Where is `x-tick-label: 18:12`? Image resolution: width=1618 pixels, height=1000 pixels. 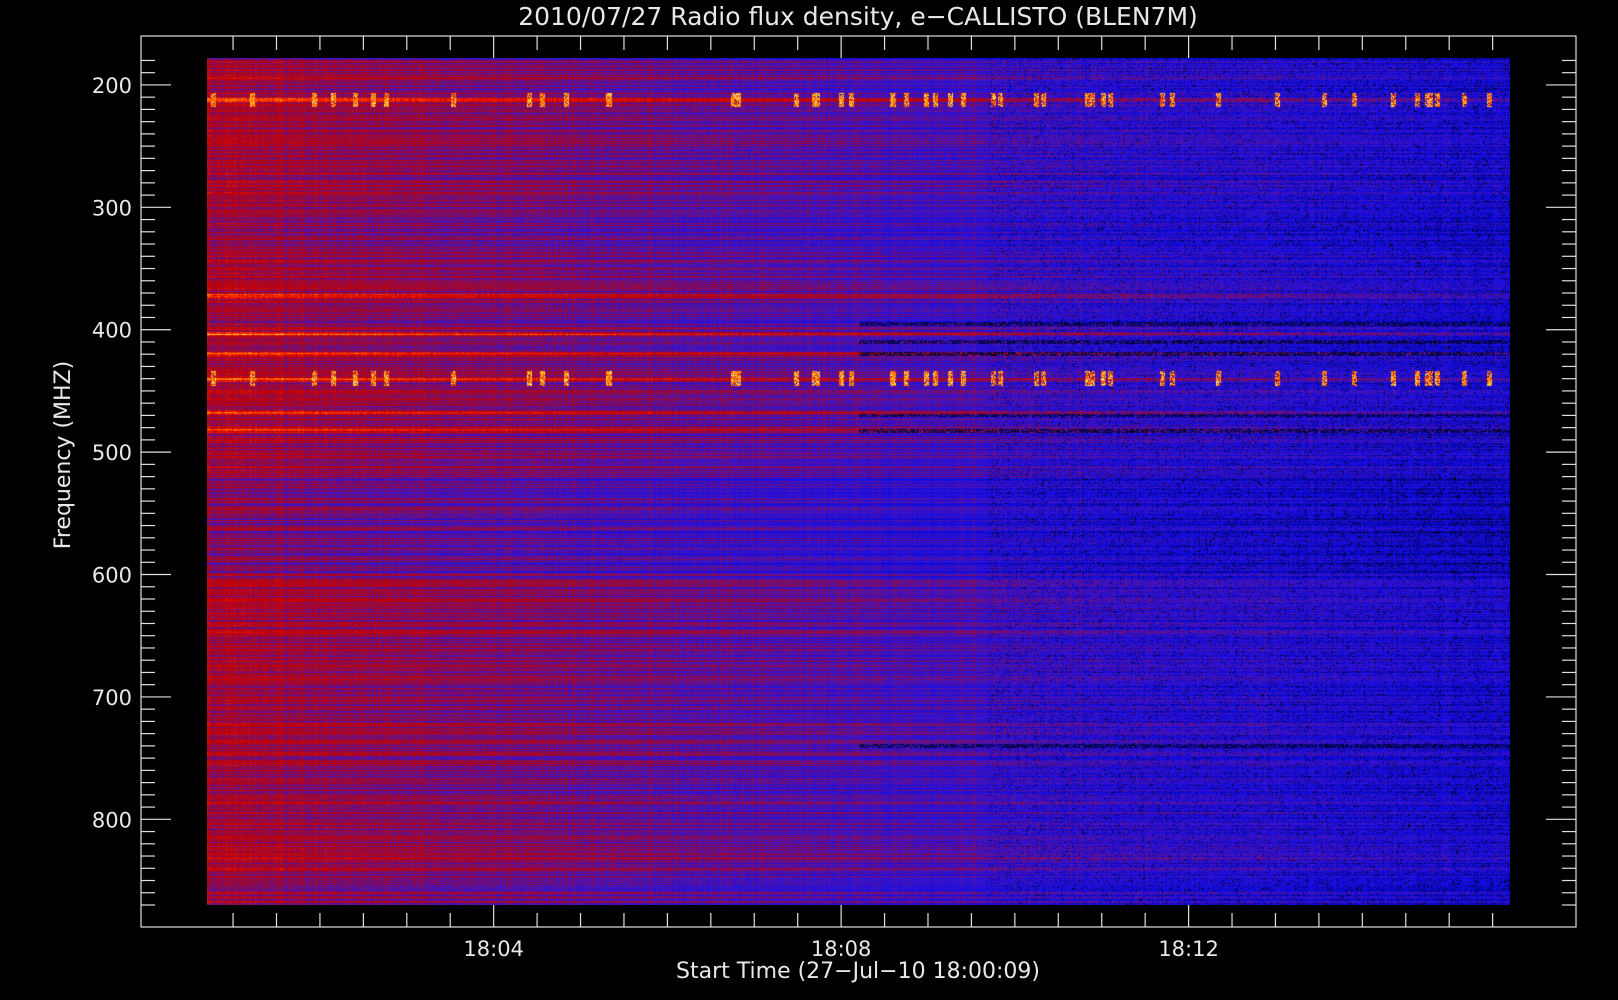 x-tick-label: 18:12 is located at coordinates (1188, 949).